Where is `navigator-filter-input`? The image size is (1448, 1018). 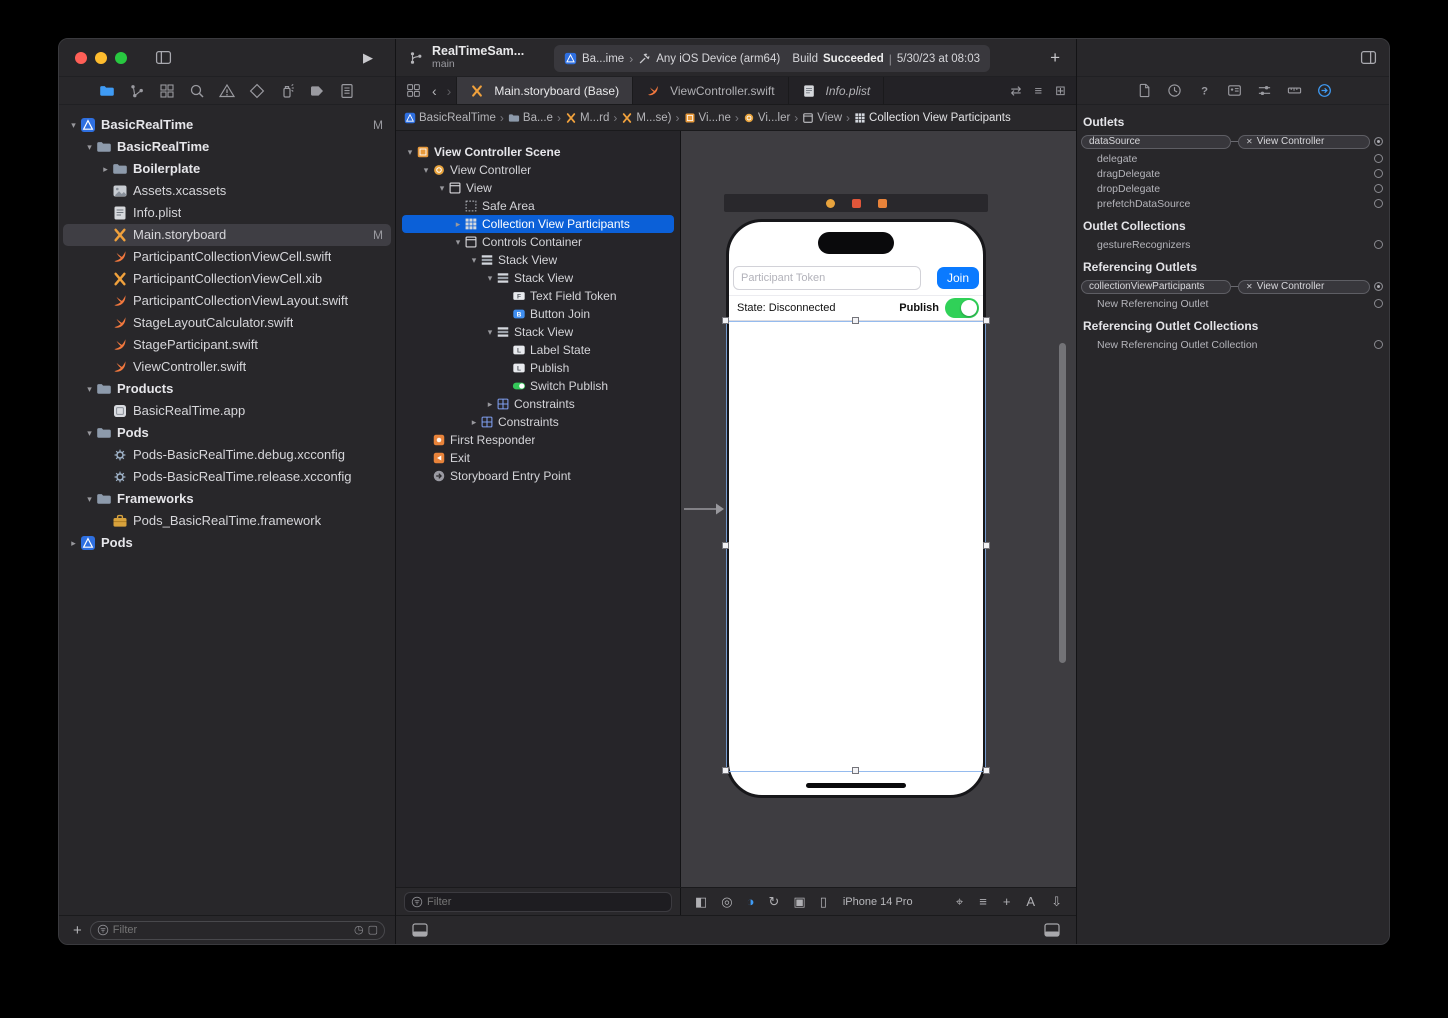 navigator-filter-input is located at coordinates (231, 930).